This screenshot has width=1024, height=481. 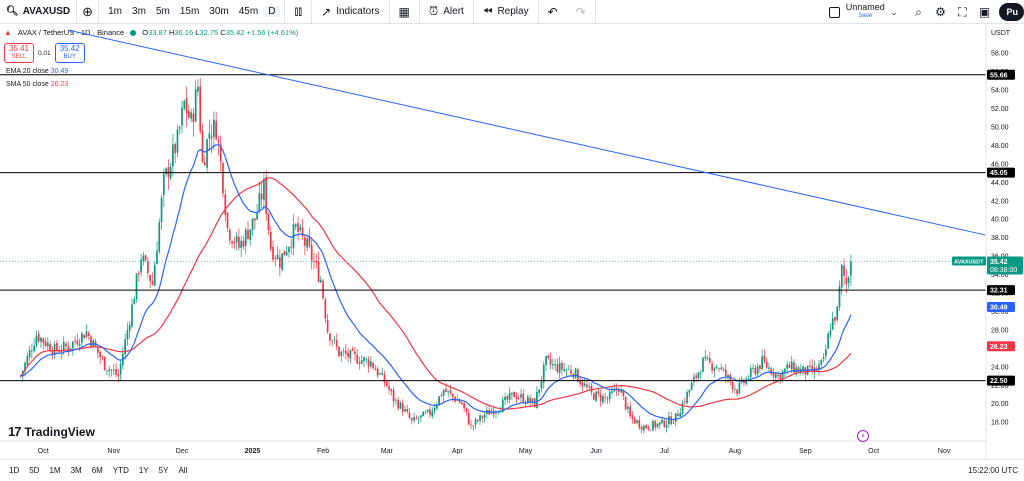 I want to click on tradingview-logo: 17 TradingView, so click(x=51, y=431).